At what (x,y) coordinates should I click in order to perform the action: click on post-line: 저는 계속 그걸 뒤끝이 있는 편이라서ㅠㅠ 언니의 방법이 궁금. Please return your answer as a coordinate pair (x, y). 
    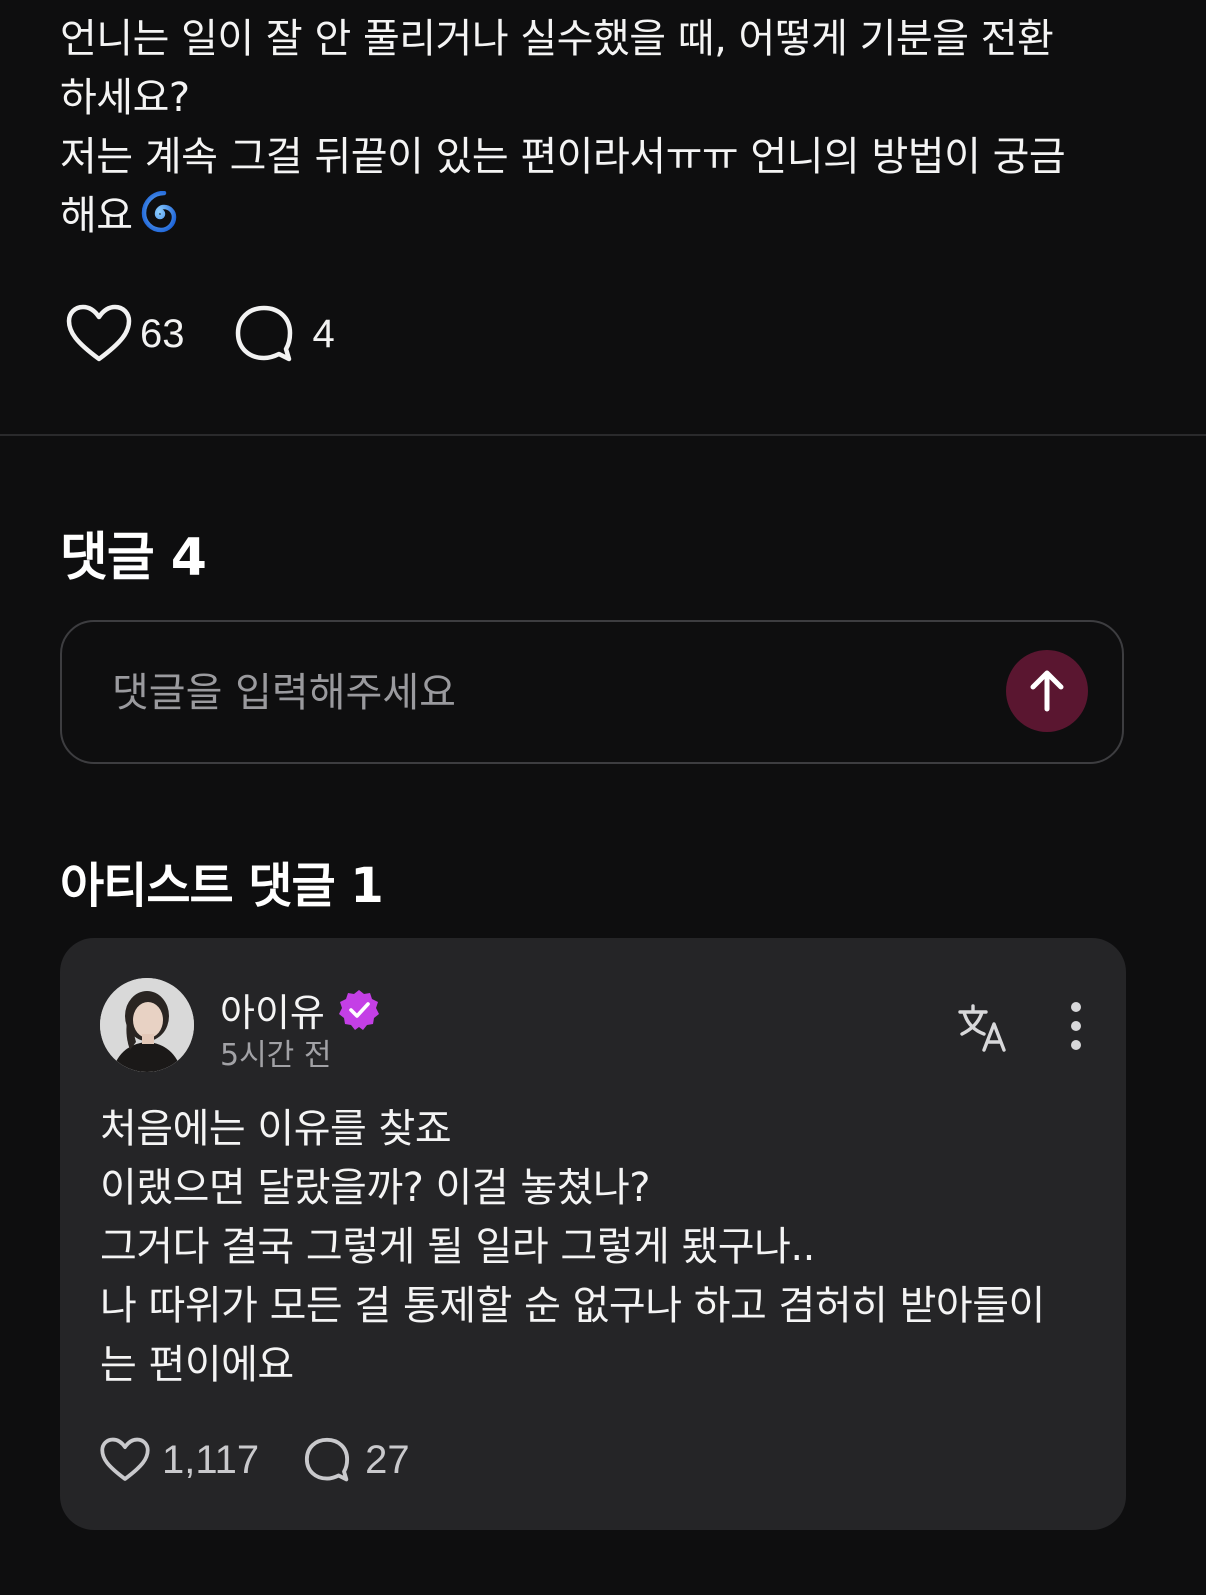
    Looking at the image, I should click on (563, 157).